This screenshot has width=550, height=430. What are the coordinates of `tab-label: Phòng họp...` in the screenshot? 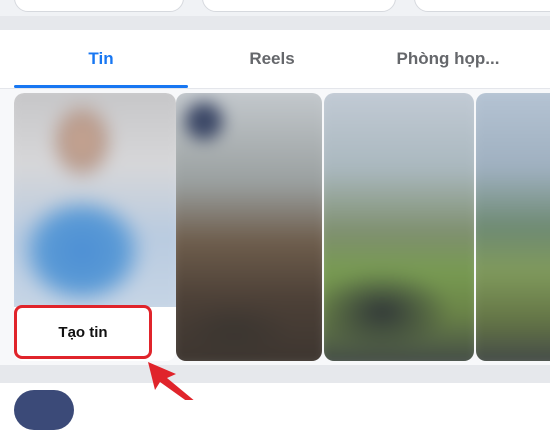 It's located at (448, 58).